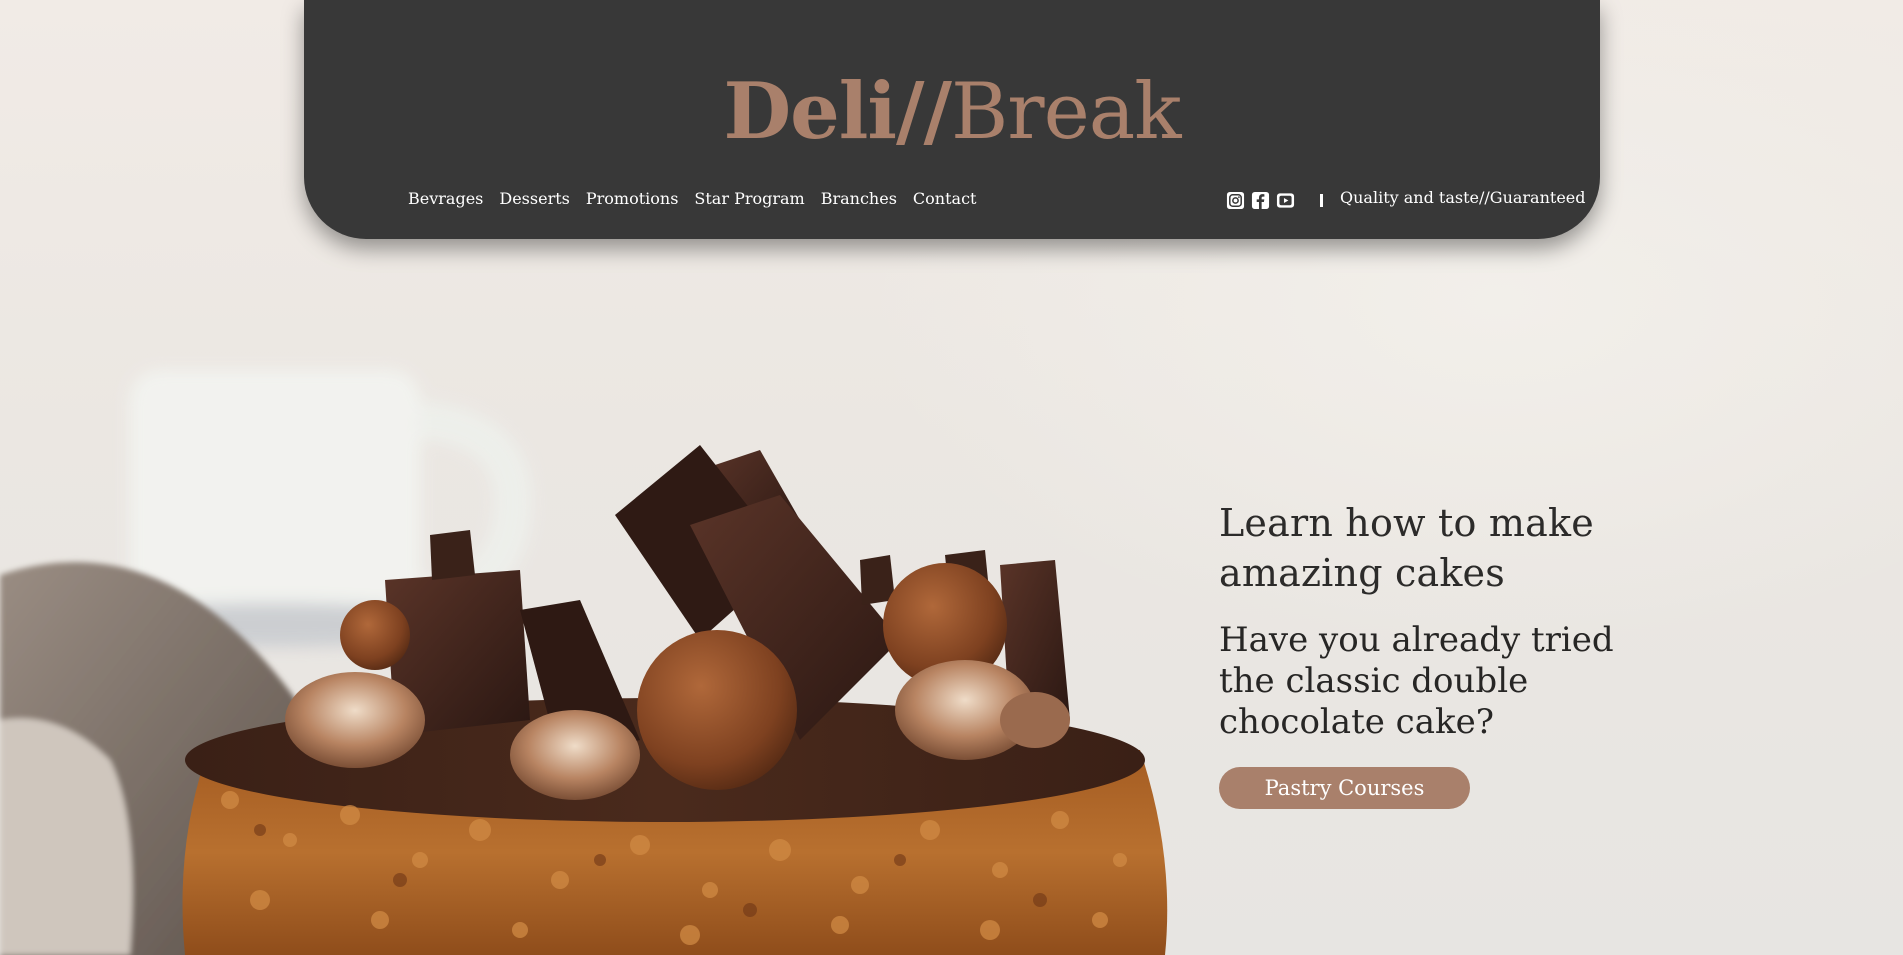  Describe the element at coordinates (859, 199) in the screenshot. I see `nav-item-branches: Branches` at that location.